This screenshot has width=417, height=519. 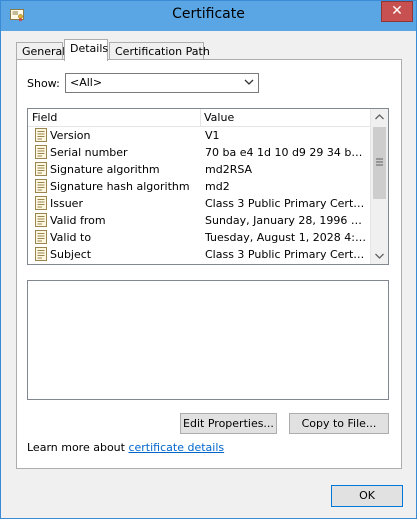 I want to click on header-field: Field, so click(x=44, y=117).